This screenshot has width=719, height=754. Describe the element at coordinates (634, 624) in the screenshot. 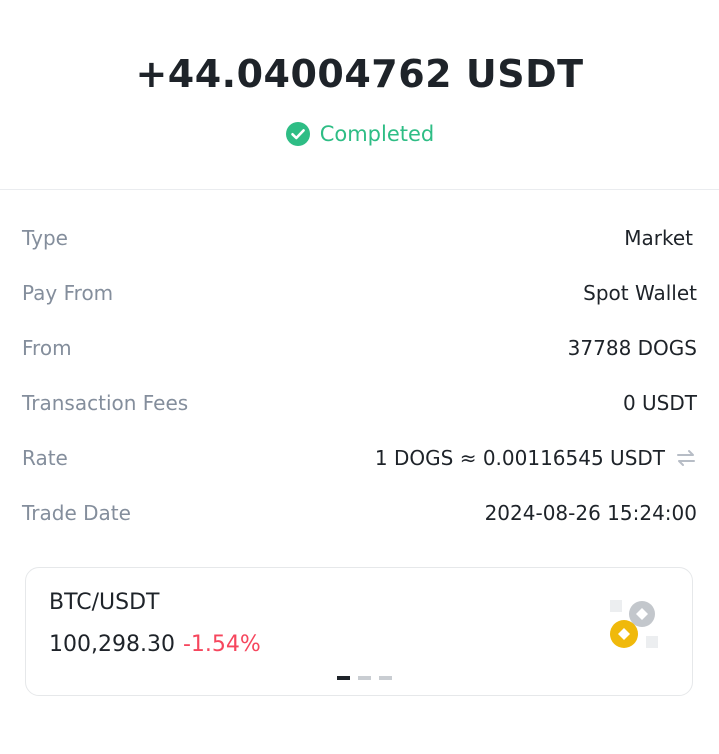

I see `coins-icon` at that location.